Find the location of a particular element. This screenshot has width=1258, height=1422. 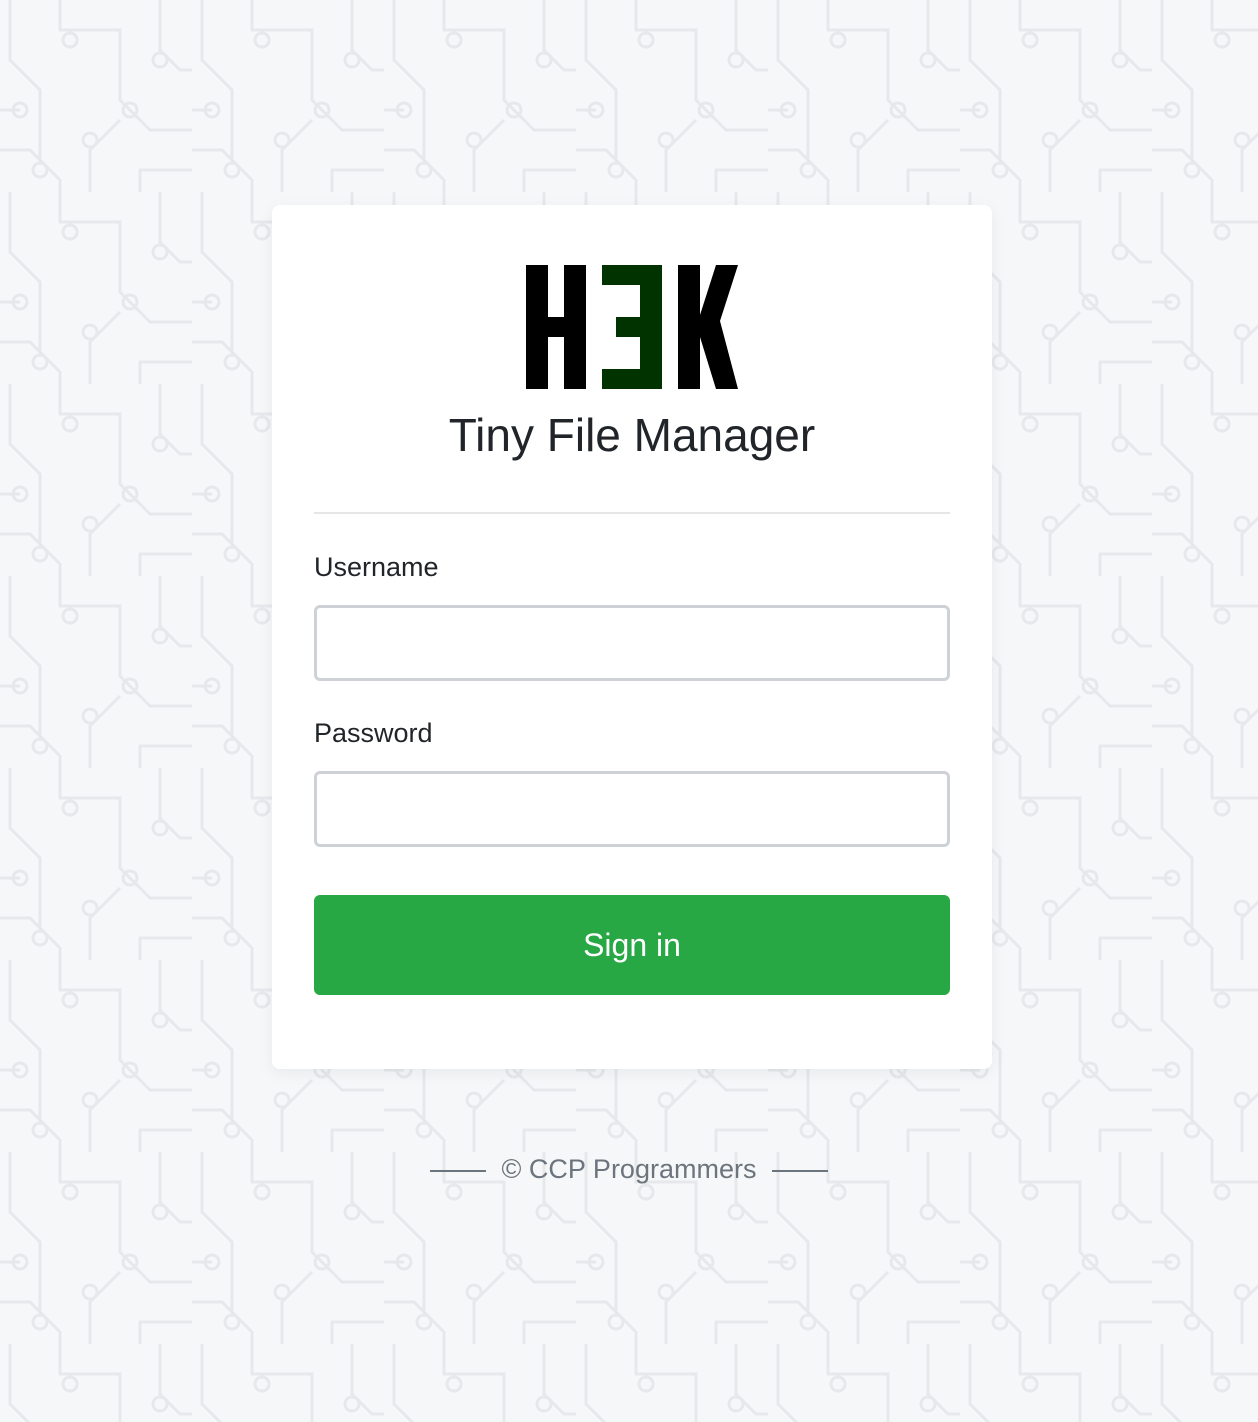

logo-letter-h is located at coordinates (556, 327).